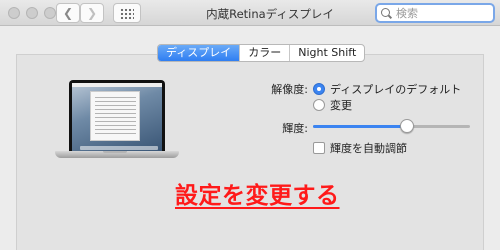 This screenshot has width=500, height=250. I want to click on resolution-label: 解像度:, so click(289, 89).